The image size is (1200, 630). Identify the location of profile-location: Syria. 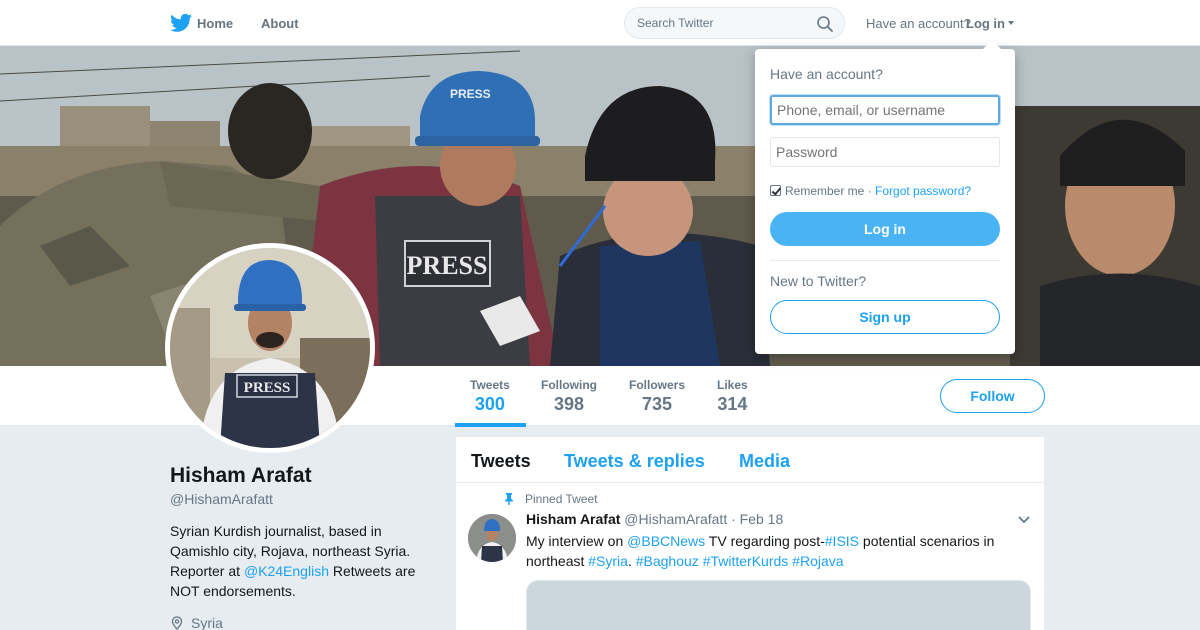
(196, 622).